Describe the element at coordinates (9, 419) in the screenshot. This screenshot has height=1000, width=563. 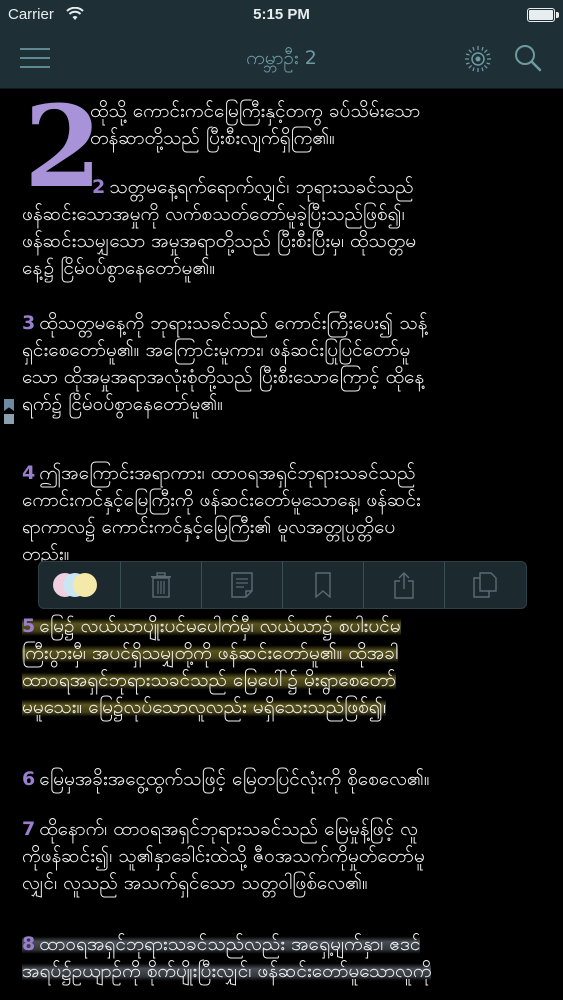
I see `note-marker-icon` at that location.